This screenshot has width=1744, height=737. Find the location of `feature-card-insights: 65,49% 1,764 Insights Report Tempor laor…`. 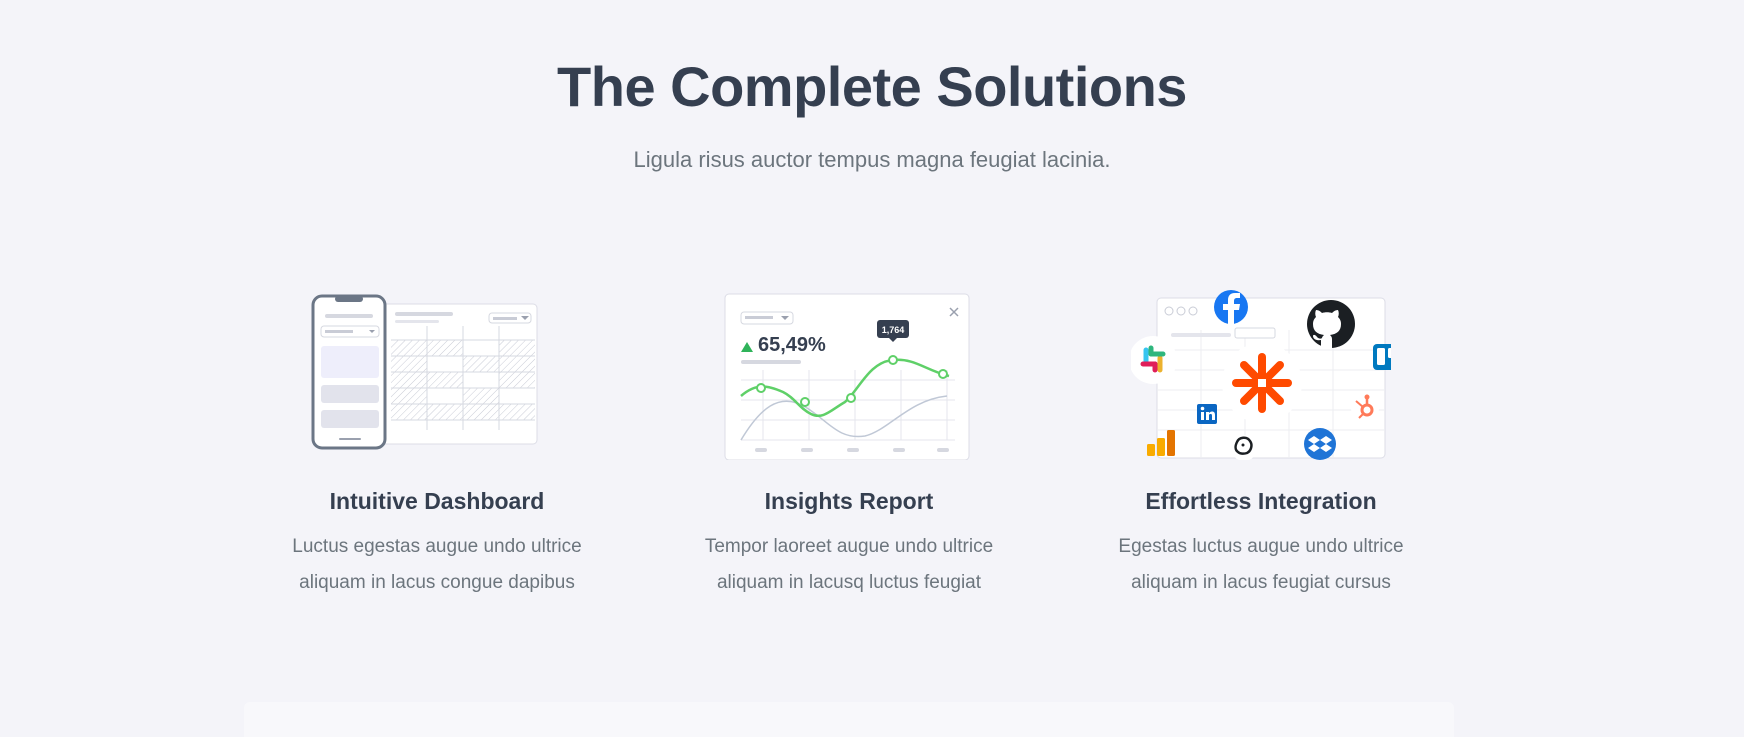

feature-card-insights: 65,49% 1,764 Insights Report Tempor laor… is located at coordinates (849, 445).